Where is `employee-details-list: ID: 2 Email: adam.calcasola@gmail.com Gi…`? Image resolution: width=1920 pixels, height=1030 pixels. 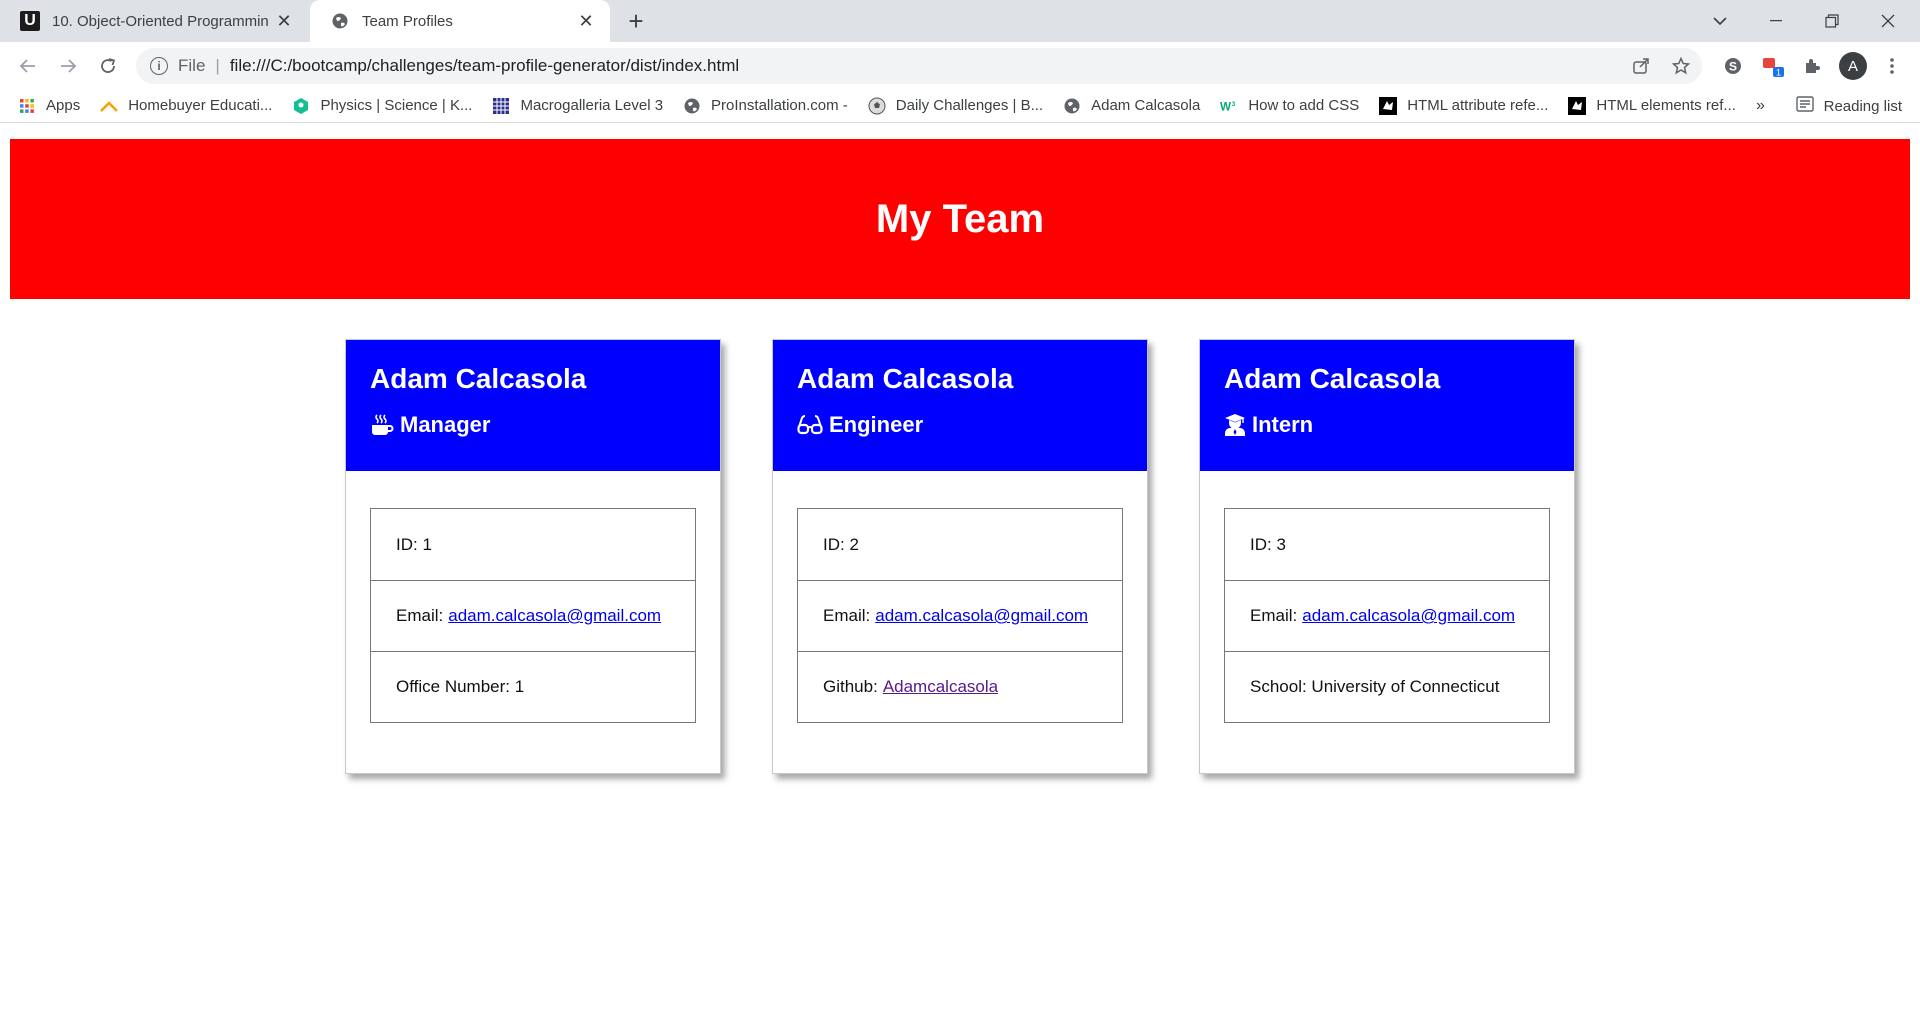 employee-details-list: ID: 2 Email: adam.calcasola@gmail.com Gi… is located at coordinates (960, 615).